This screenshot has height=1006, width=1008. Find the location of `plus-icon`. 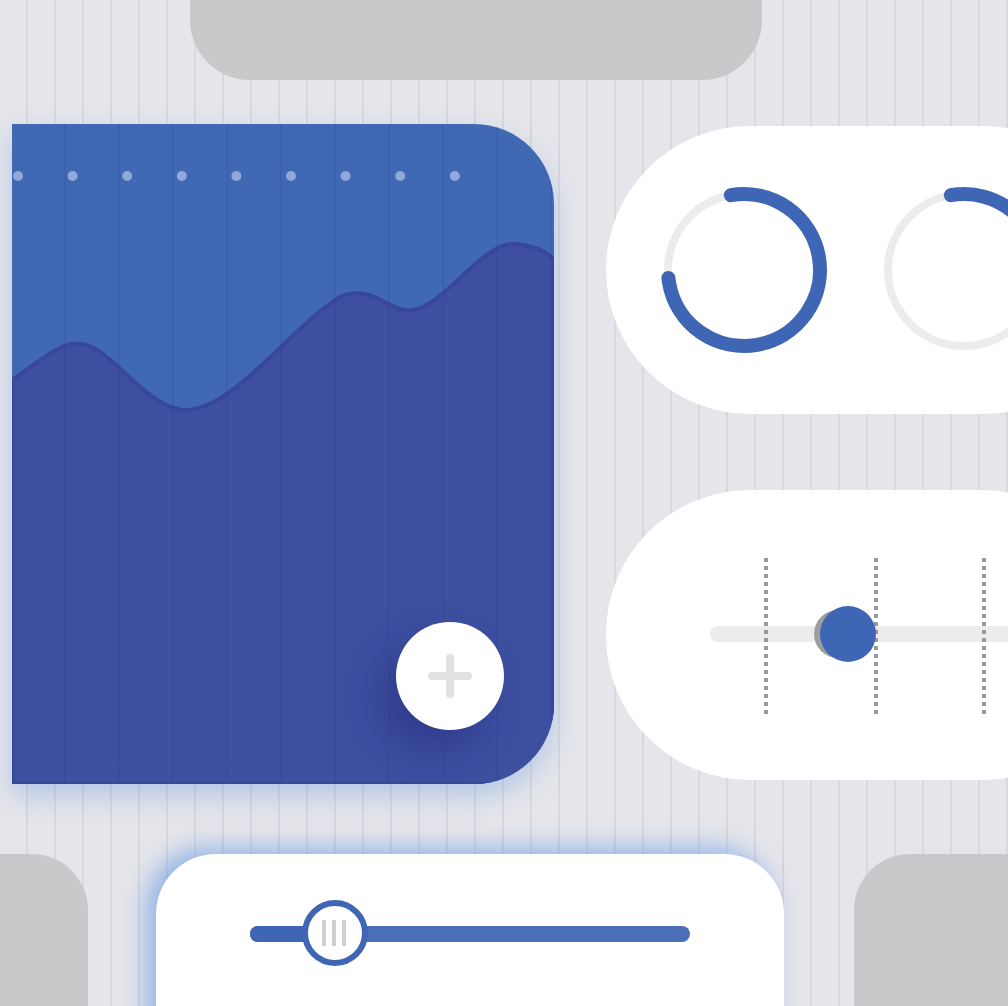

plus-icon is located at coordinates (450, 676).